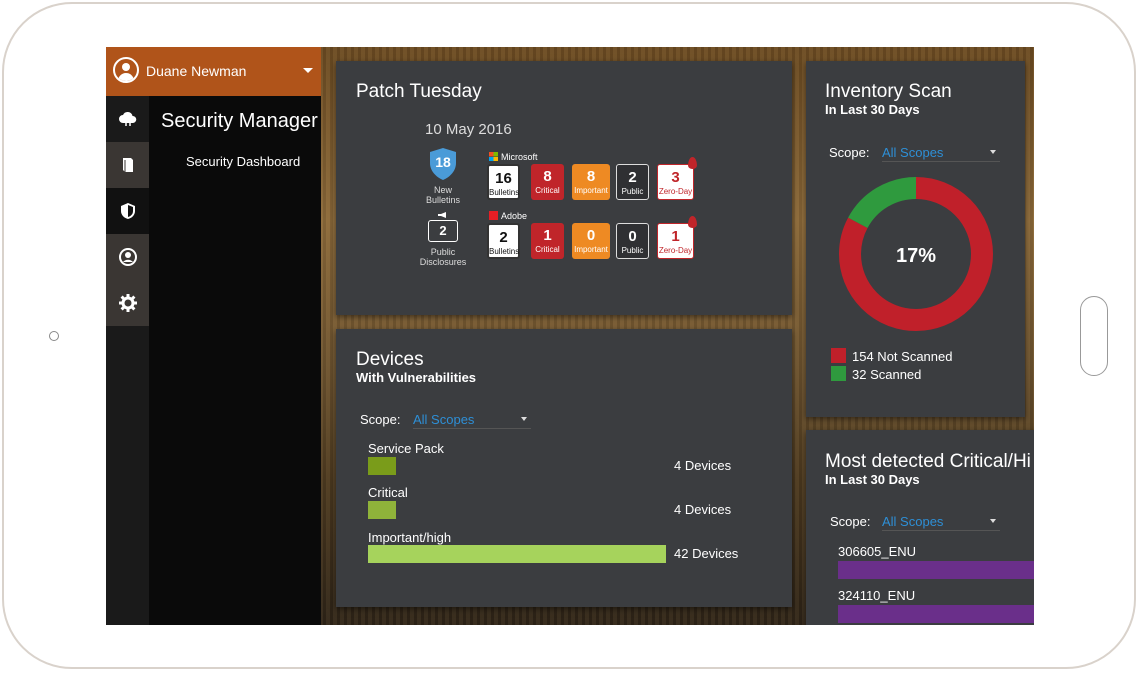 The height and width of the screenshot is (673, 1140). What do you see at coordinates (513, 157) in the screenshot?
I see `vendor-microsoft: Microsoft` at bounding box center [513, 157].